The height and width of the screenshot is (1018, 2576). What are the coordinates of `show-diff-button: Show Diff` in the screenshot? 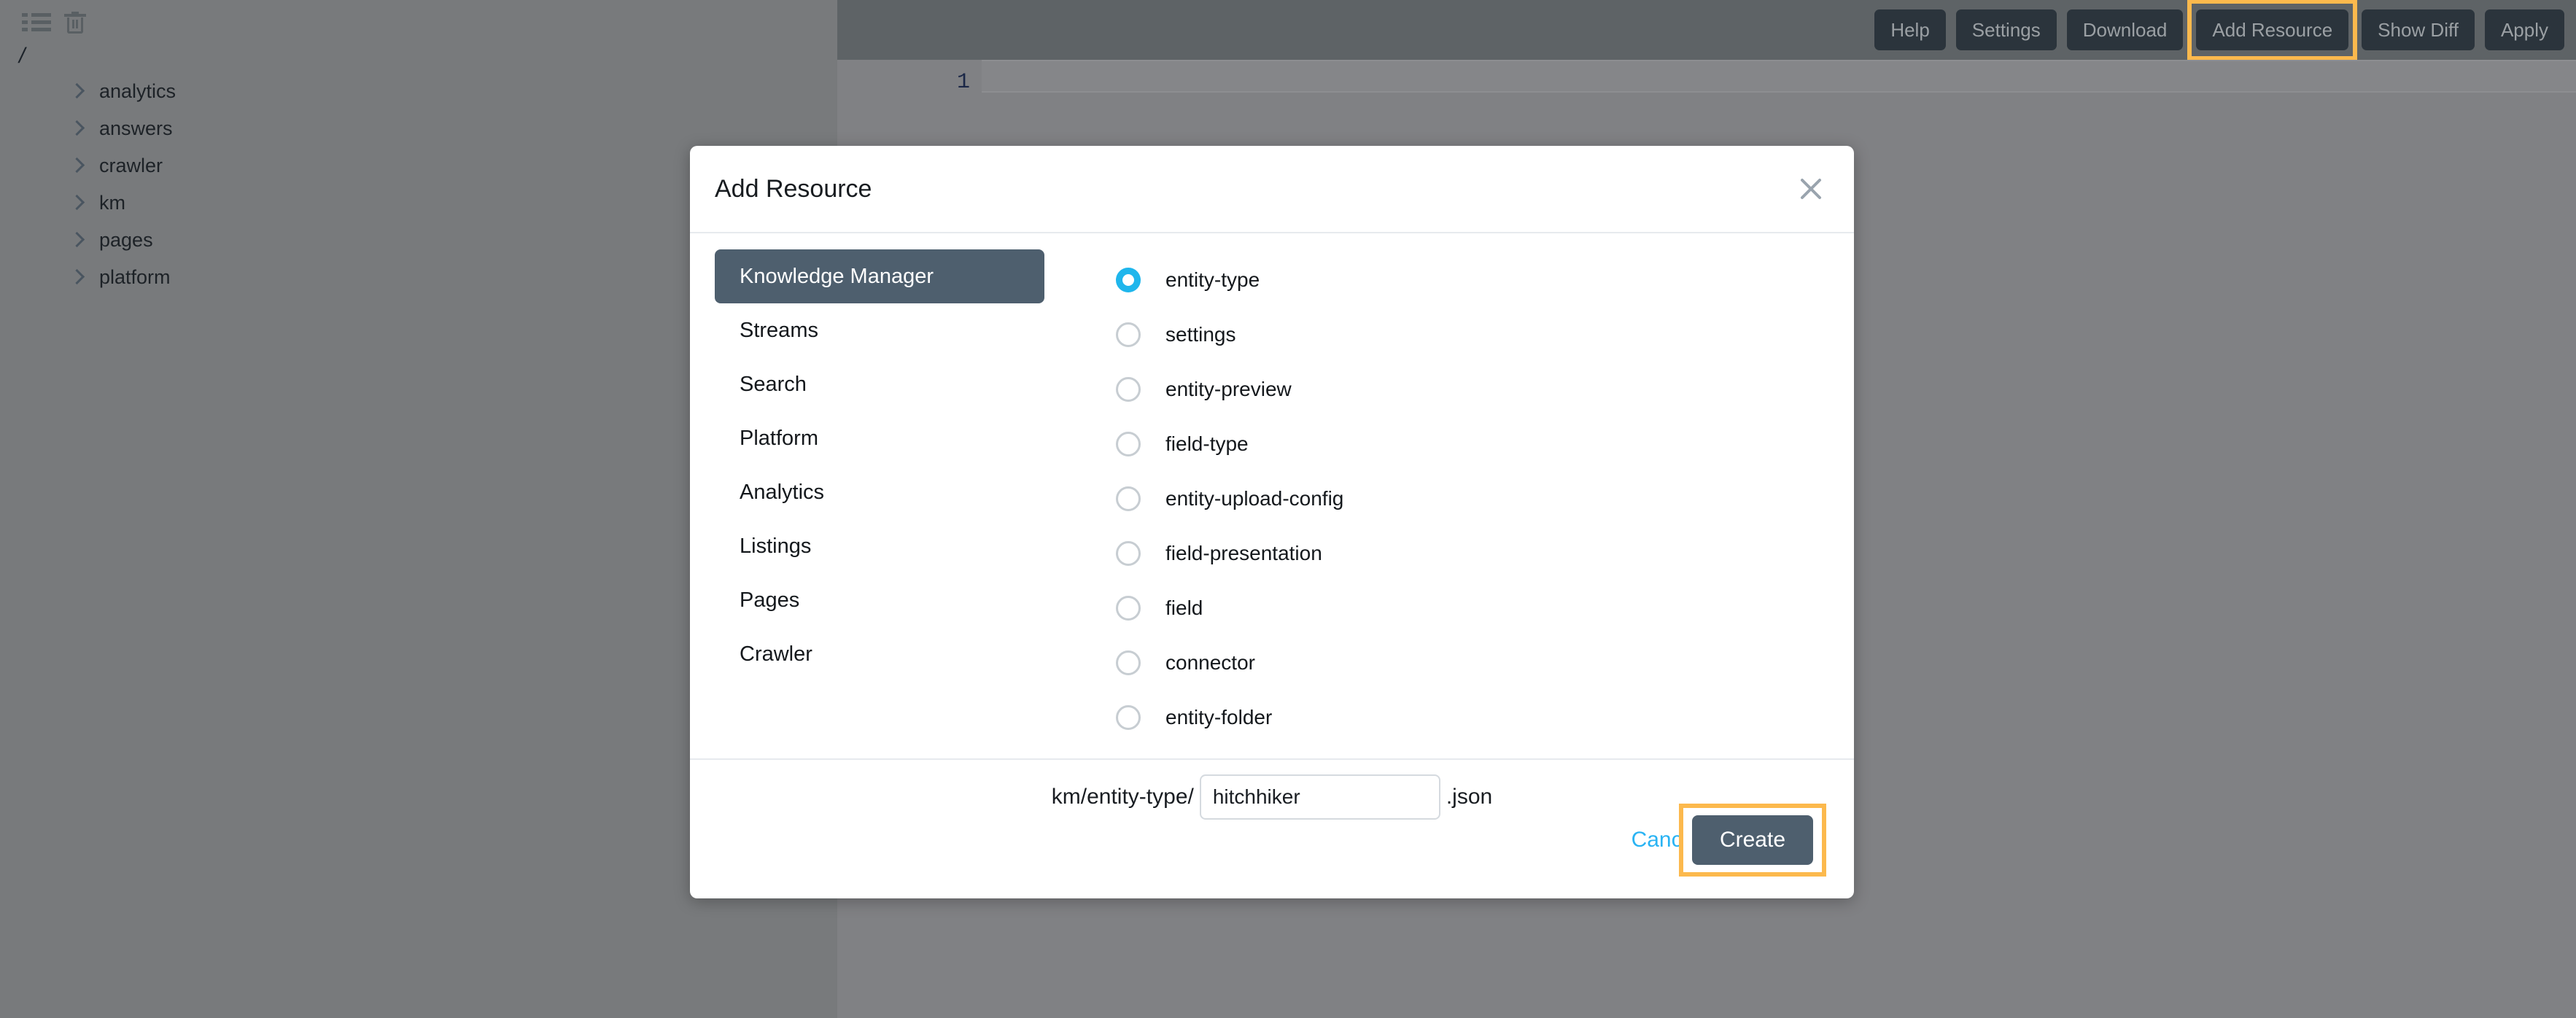 It's located at (2419, 29).